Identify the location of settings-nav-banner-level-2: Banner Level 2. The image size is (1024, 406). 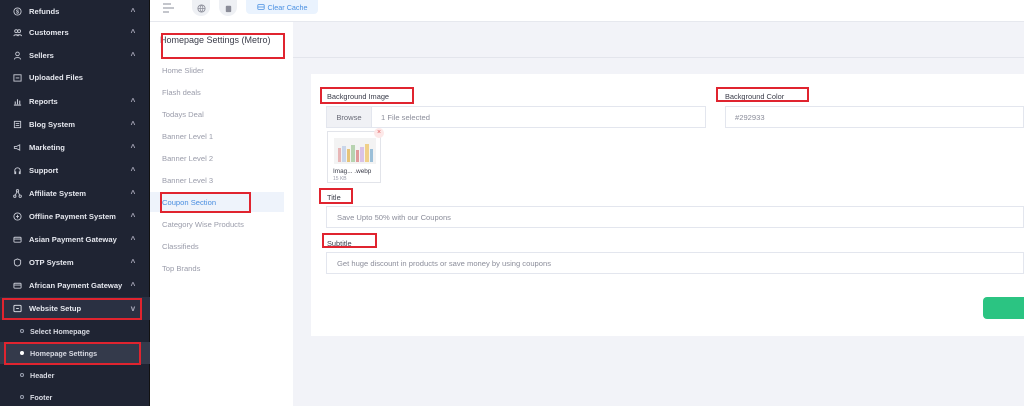
(217, 158).